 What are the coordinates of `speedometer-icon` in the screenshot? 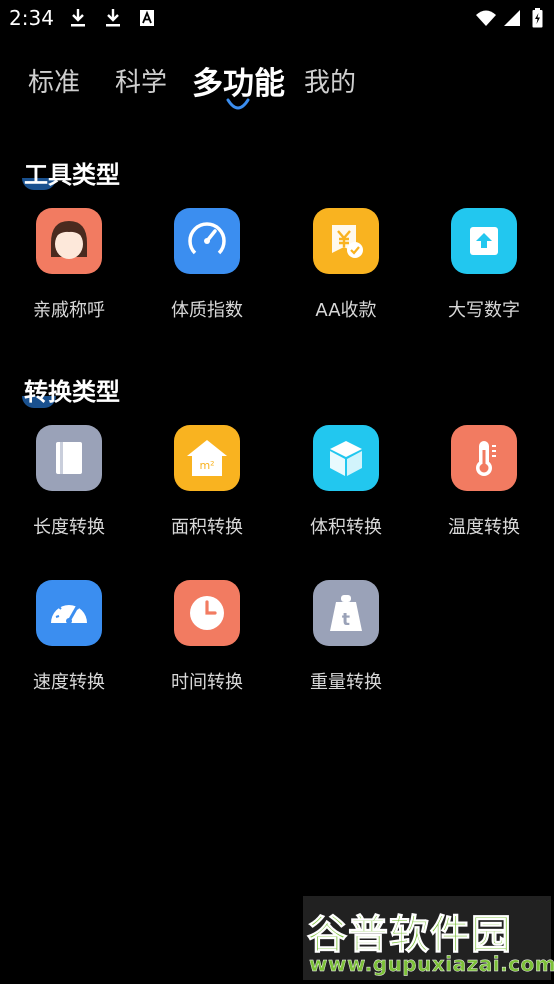 It's located at (69, 613).